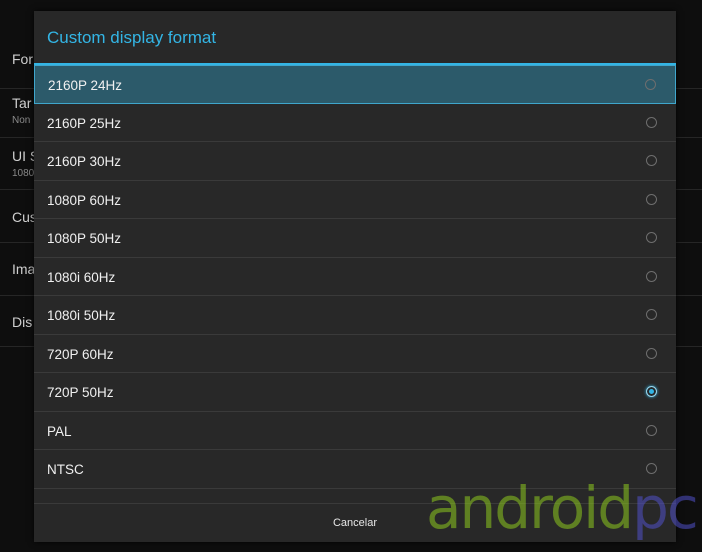  I want to click on dialog-button-bar: Cancelar, so click(355, 522).